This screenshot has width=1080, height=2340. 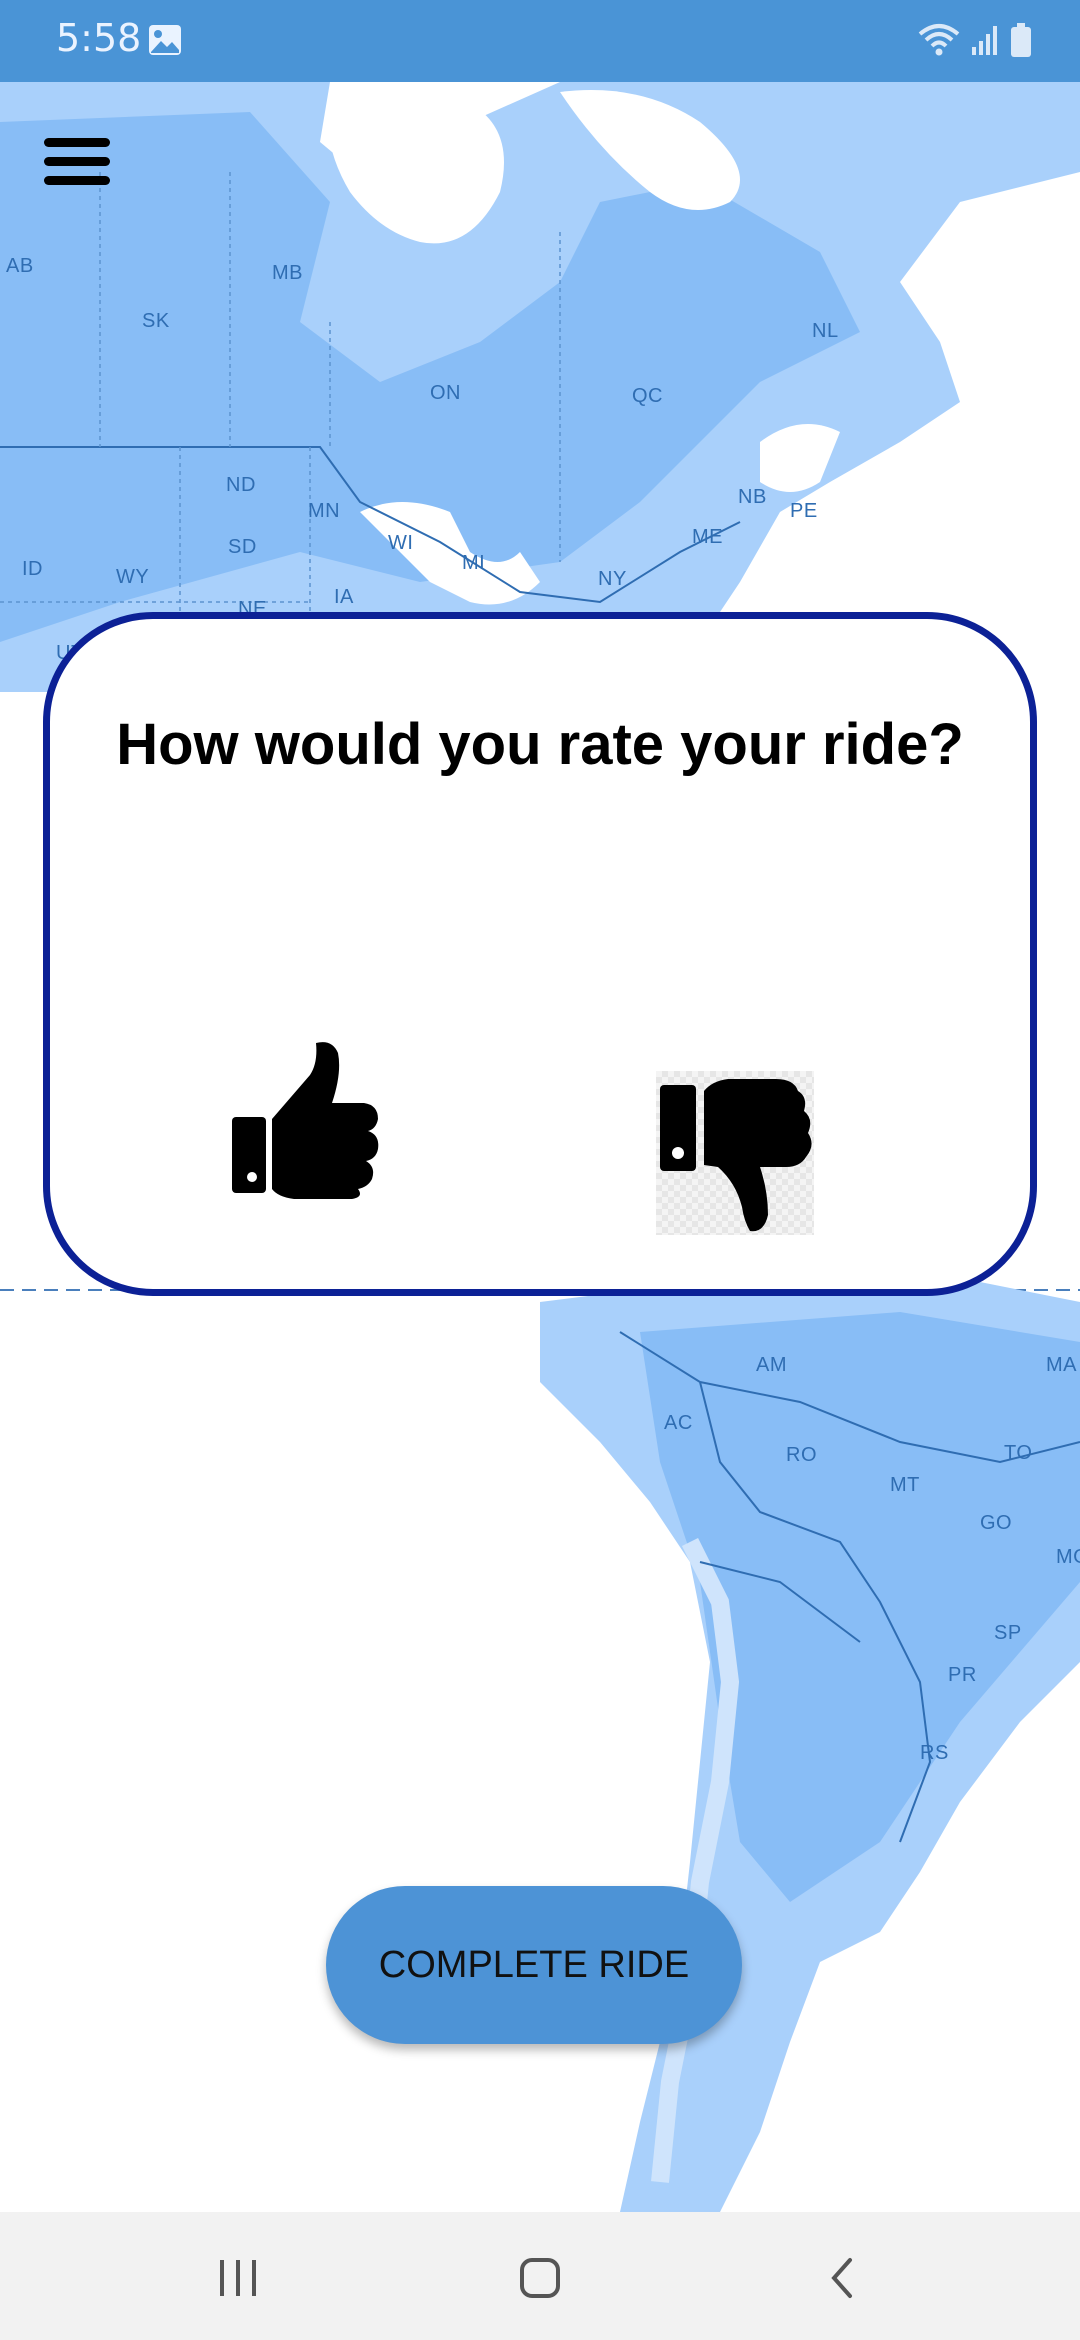 I want to click on map-label: ND, so click(x=241, y=485).